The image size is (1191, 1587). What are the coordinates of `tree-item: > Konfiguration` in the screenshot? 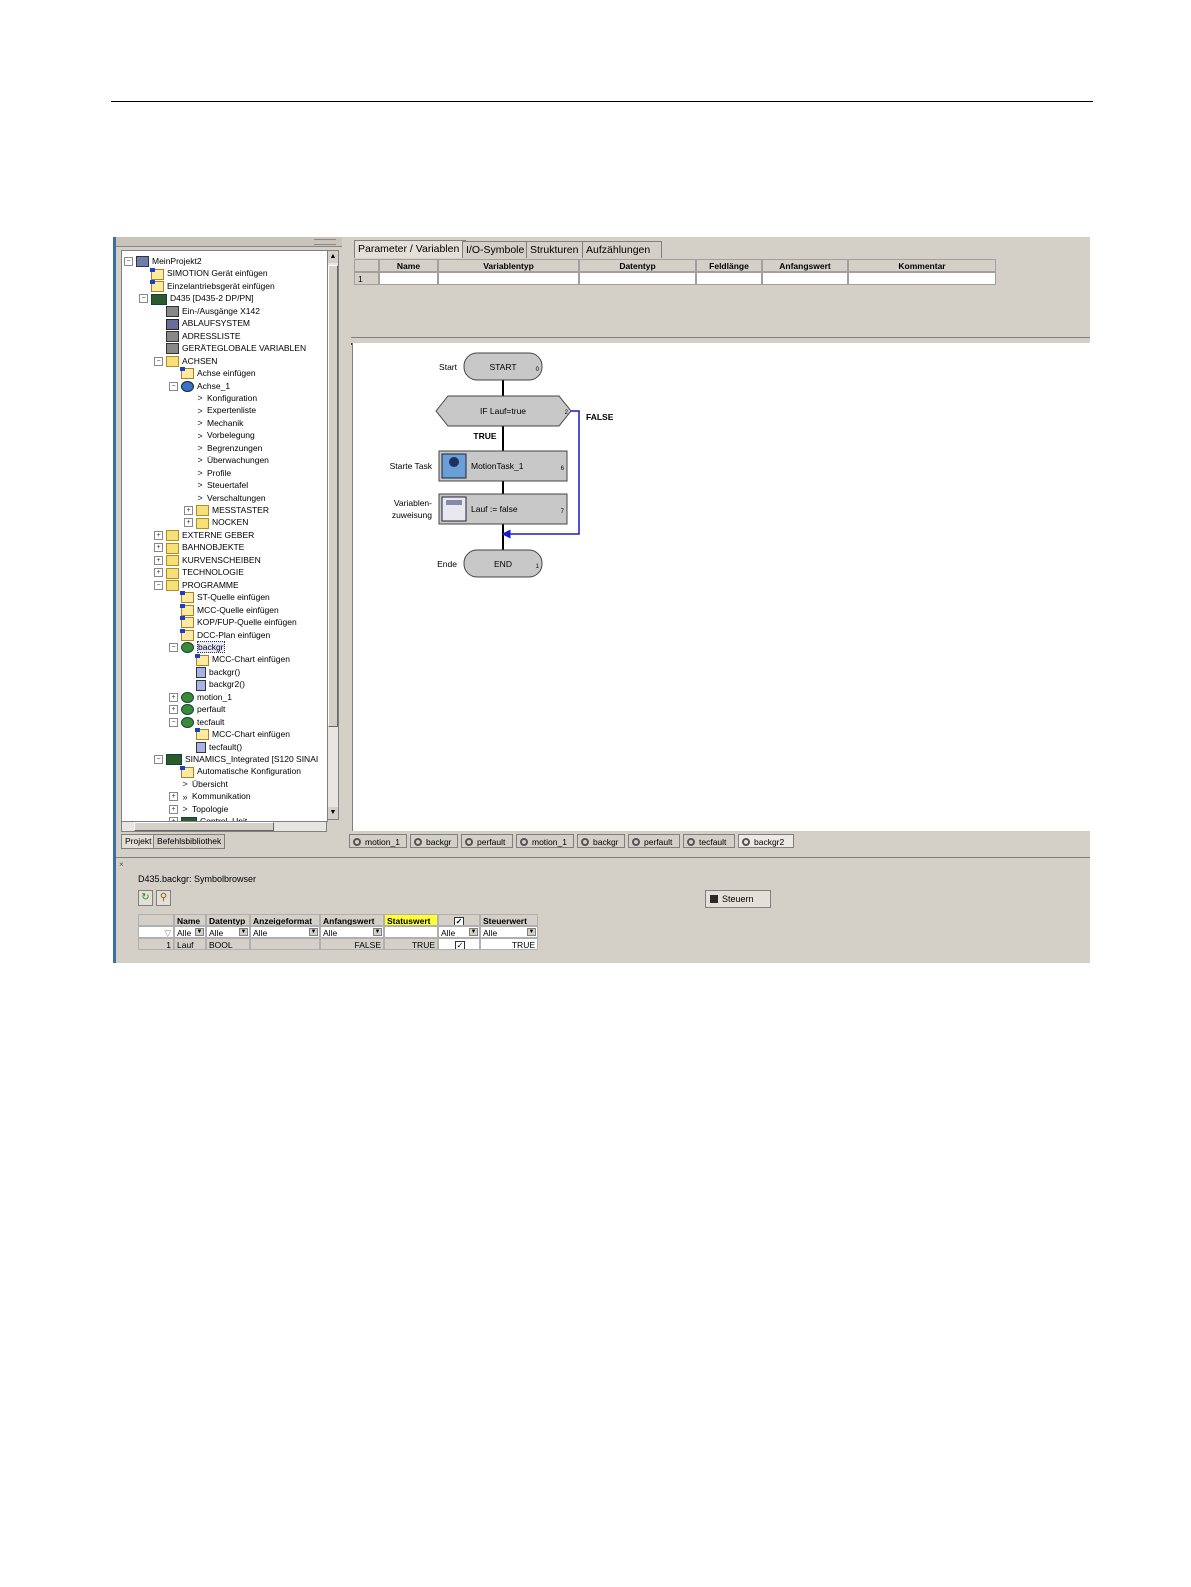 It's located at (226, 398).